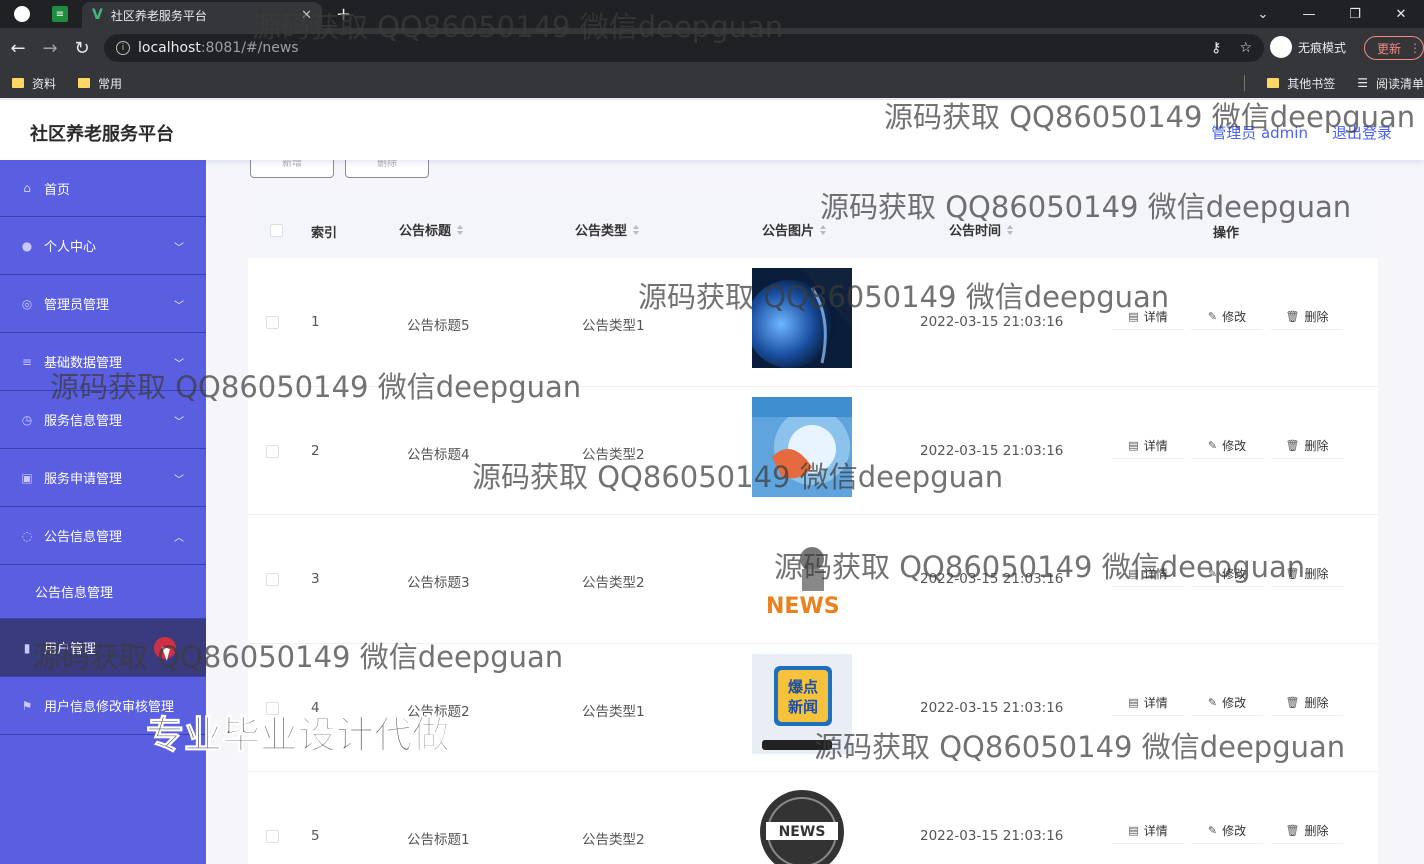  I want to click on reading-list-icon: ☰, so click(1362, 83).